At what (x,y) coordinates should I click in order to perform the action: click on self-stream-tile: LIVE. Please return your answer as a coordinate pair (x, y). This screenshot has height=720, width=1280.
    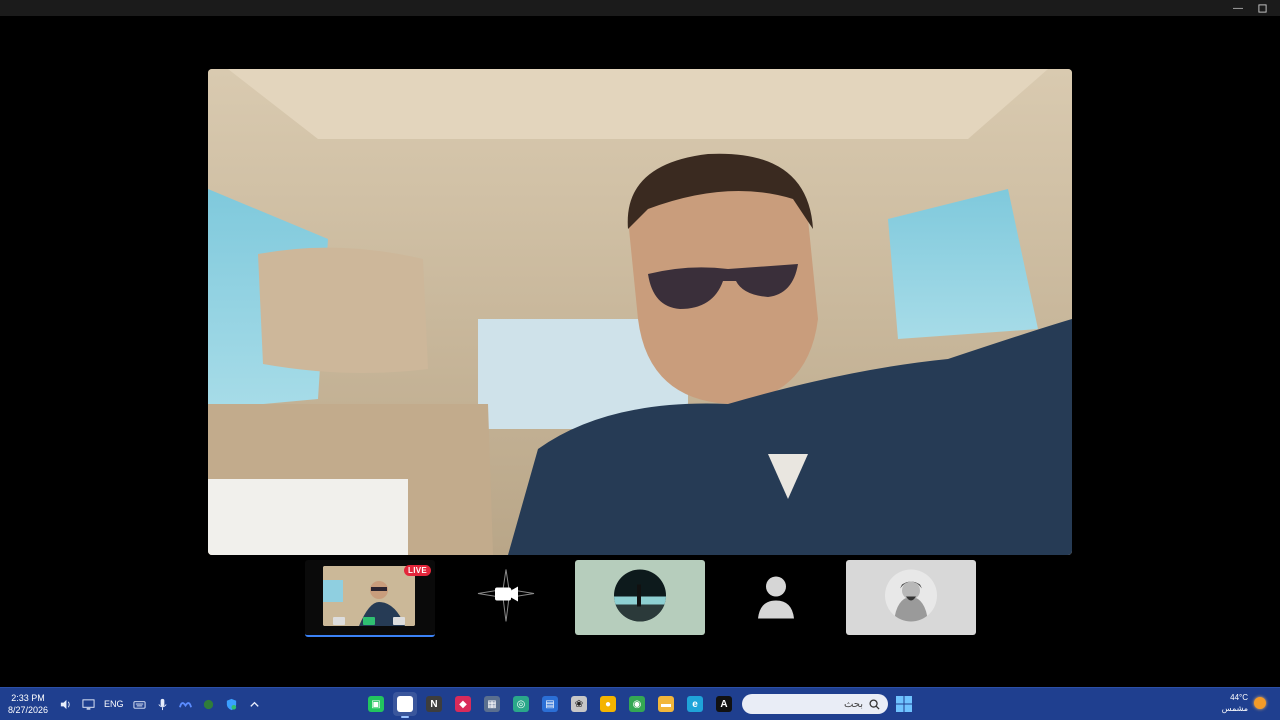
    Looking at the image, I should click on (370, 598).